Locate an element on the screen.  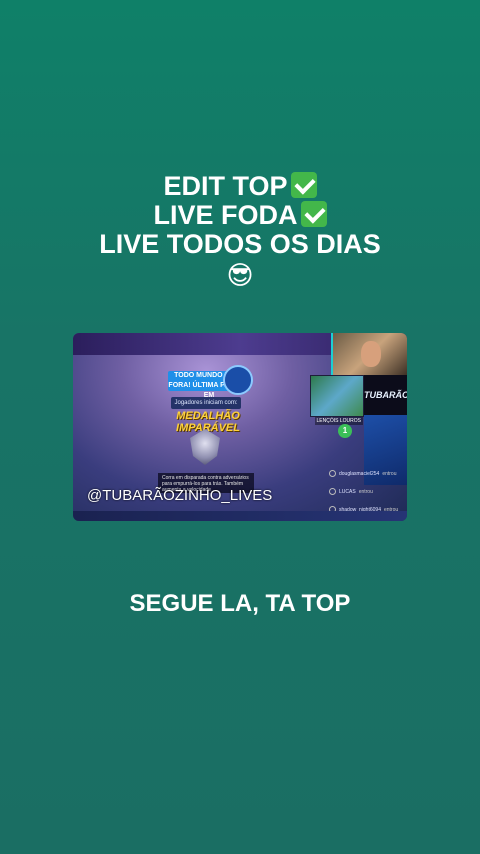
footer-text: SEGUE LA, TA TOP is located at coordinates (240, 603).